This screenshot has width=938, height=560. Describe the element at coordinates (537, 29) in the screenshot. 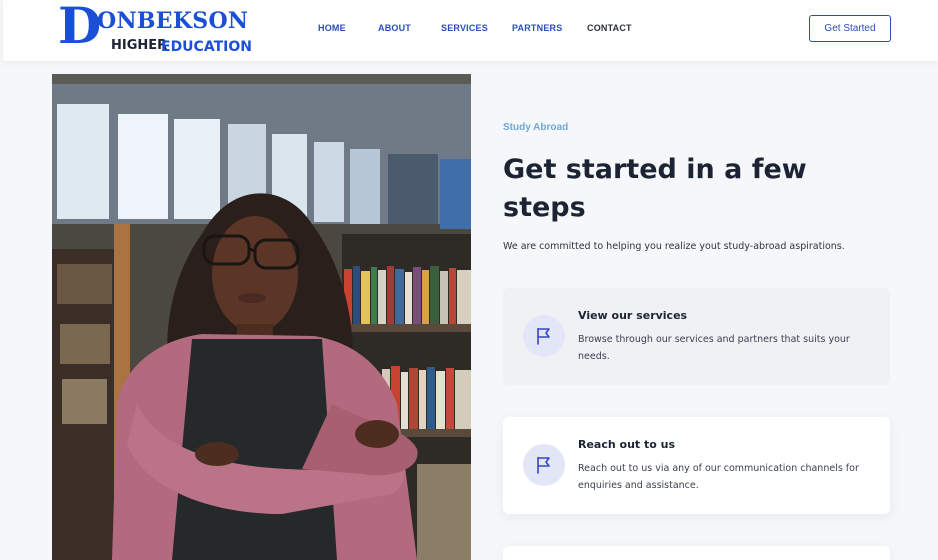

I see `nav-partners: PARTNERS` at that location.